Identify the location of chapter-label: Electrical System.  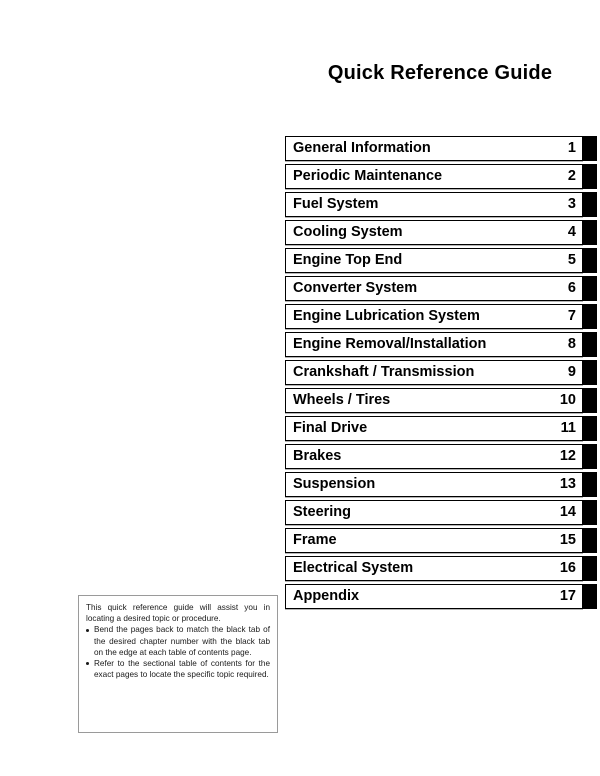
(353, 568).